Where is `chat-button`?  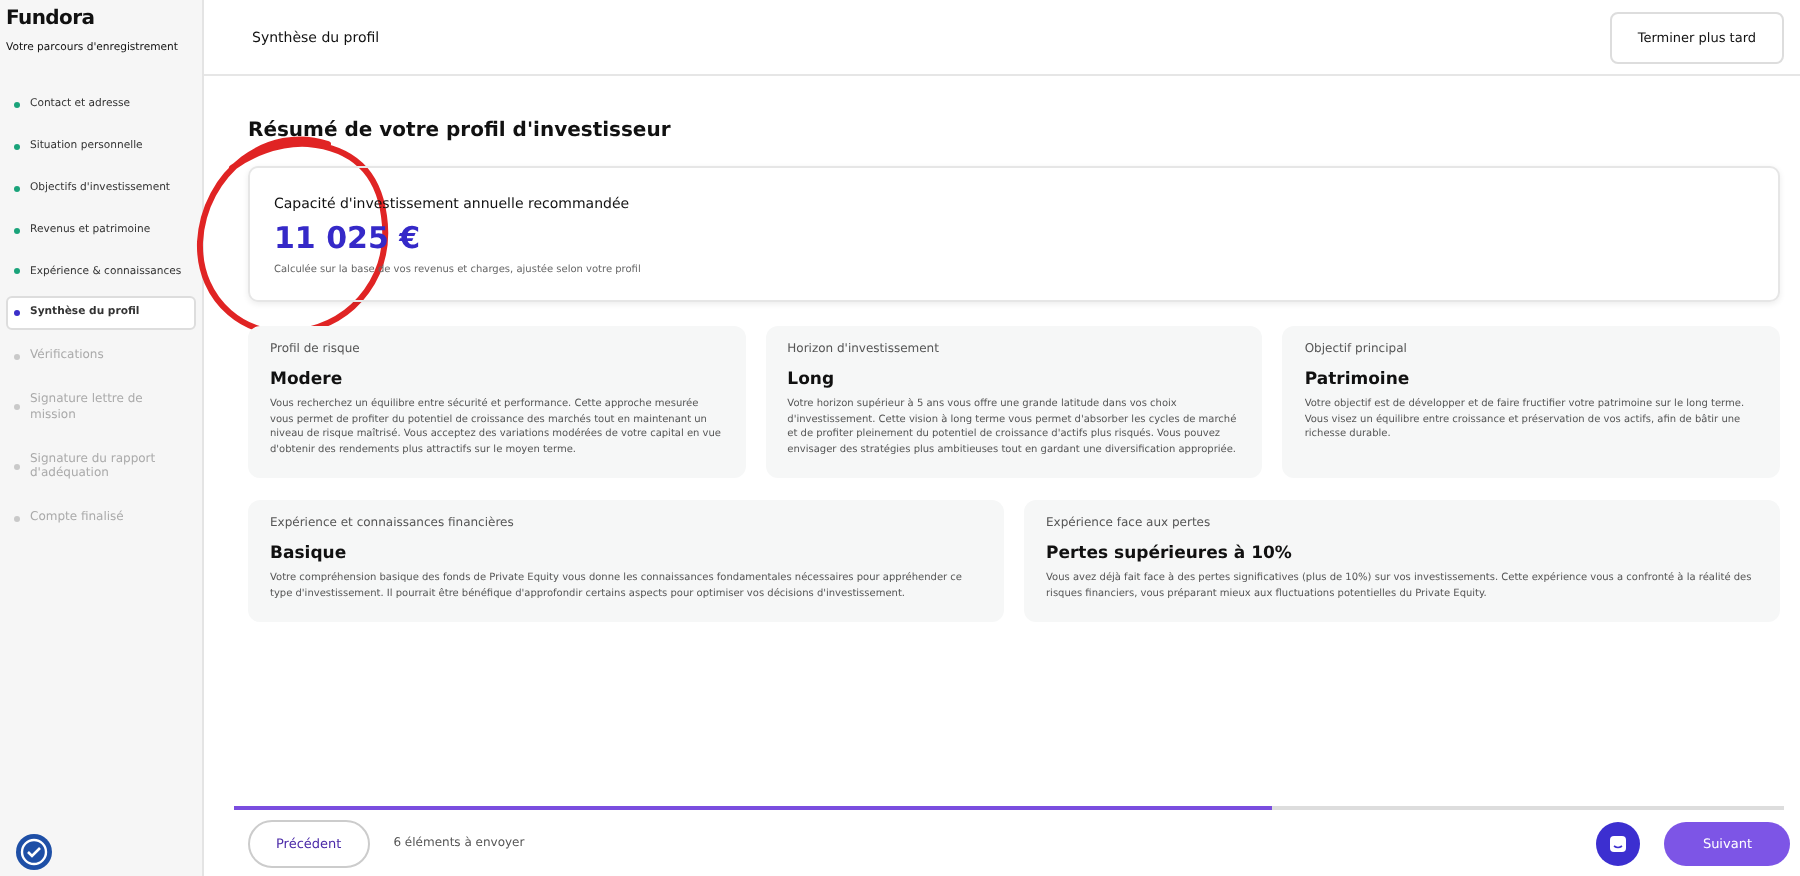 chat-button is located at coordinates (1618, 843).